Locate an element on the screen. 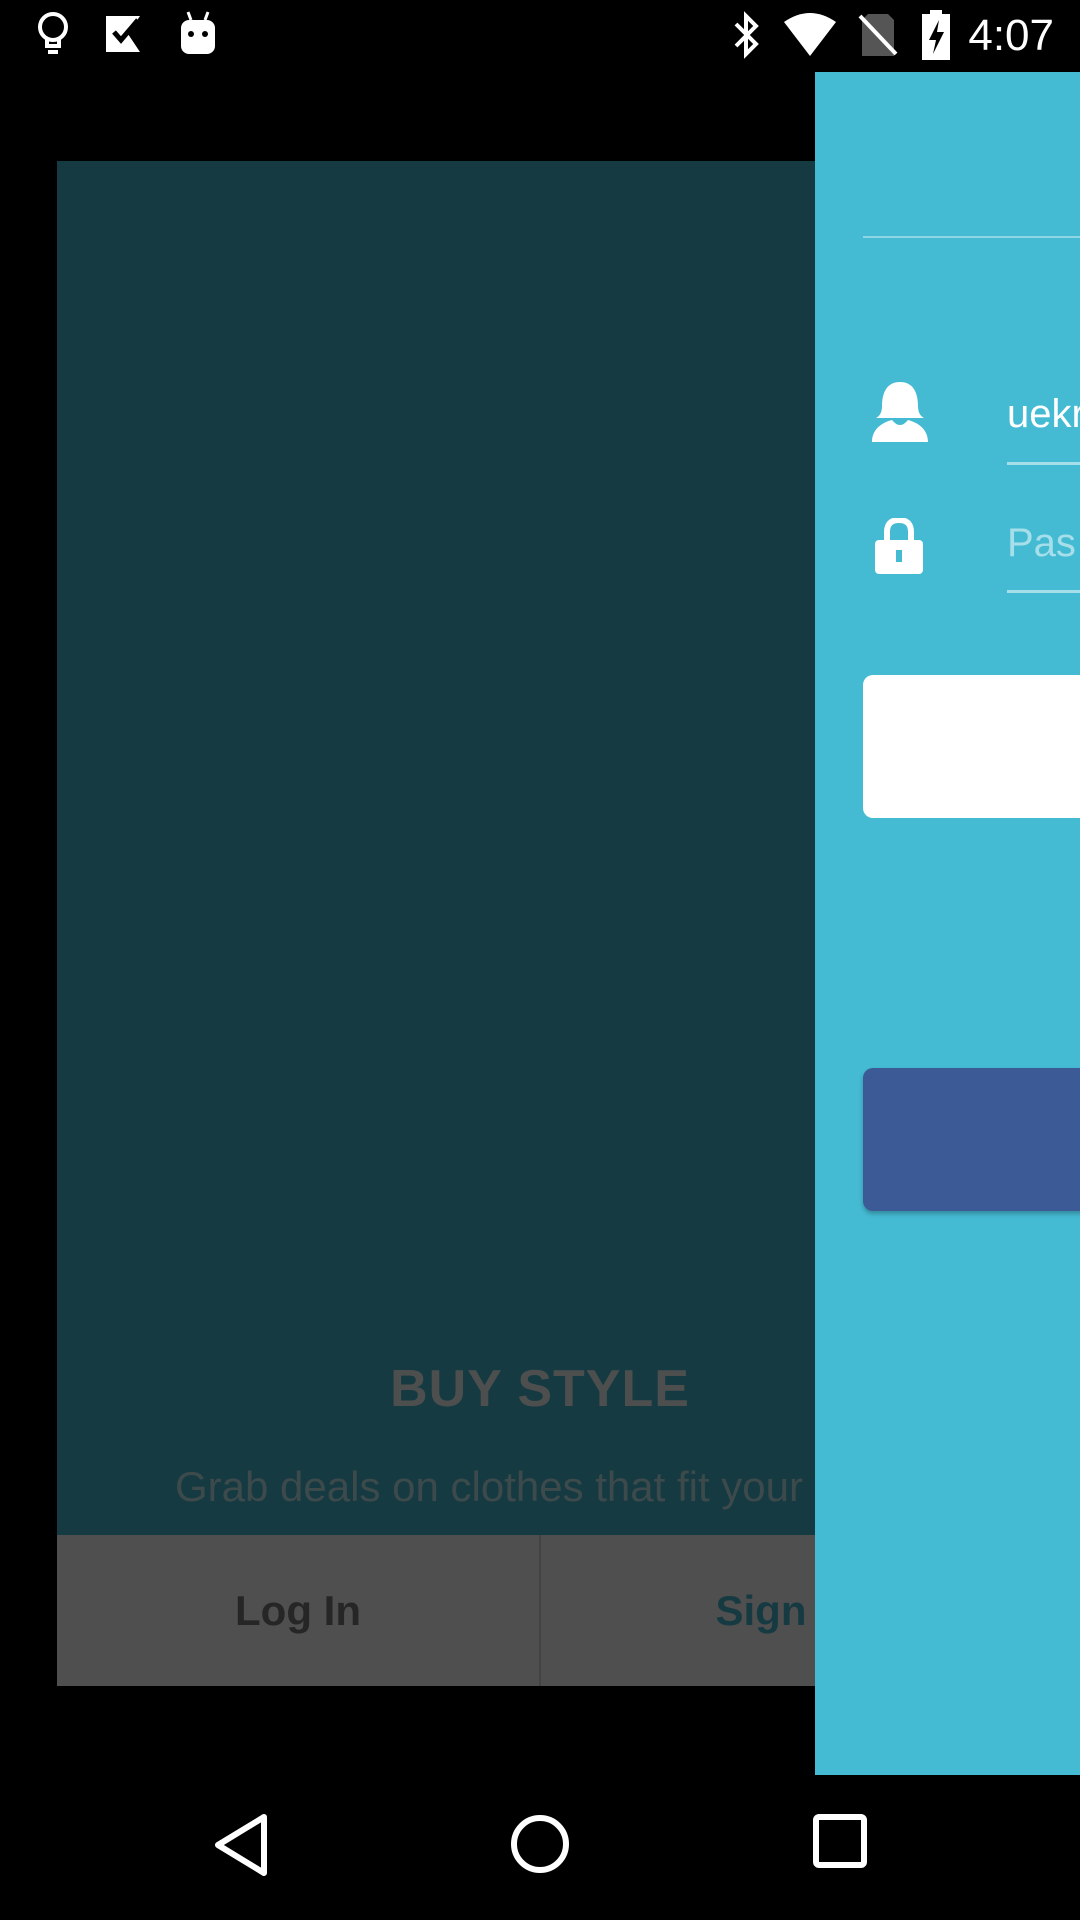  panel-divider is located at coordinates (971, 237).